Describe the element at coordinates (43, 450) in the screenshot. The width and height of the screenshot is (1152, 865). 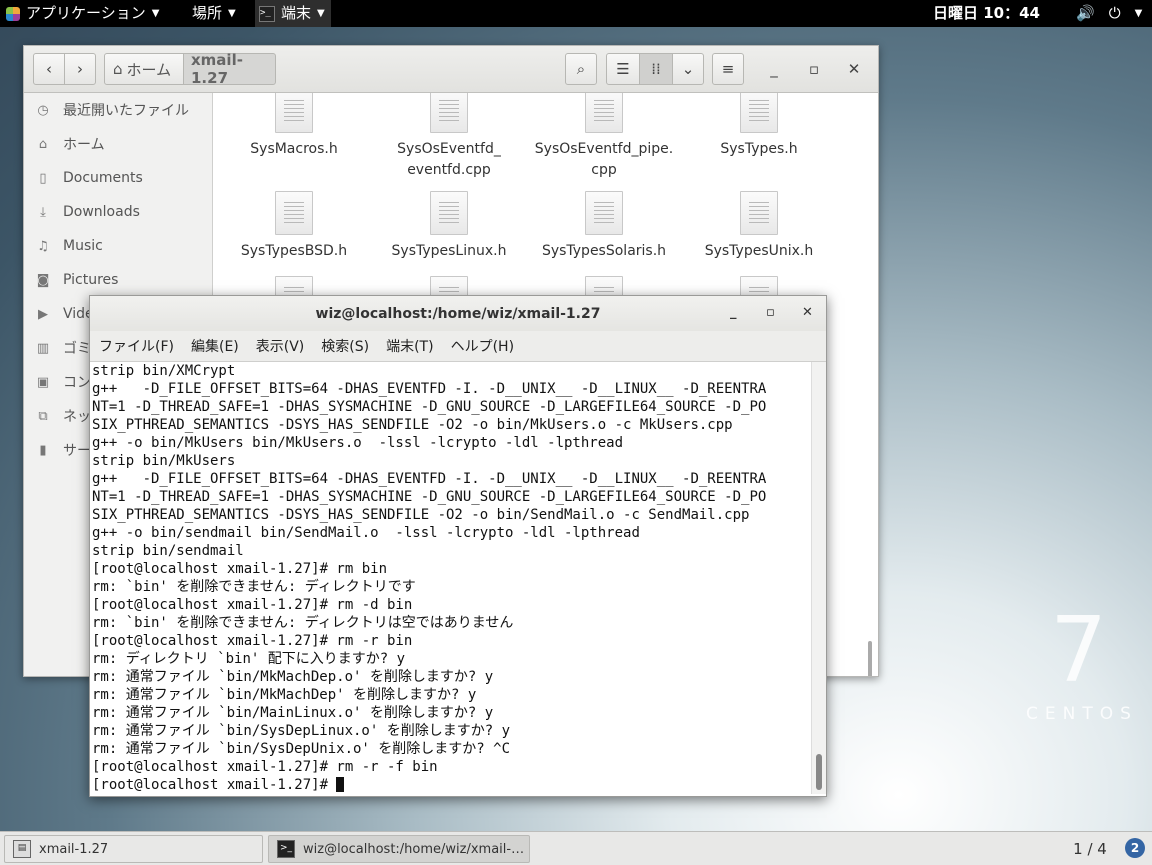
I see `server-icon: ▮` at that location.